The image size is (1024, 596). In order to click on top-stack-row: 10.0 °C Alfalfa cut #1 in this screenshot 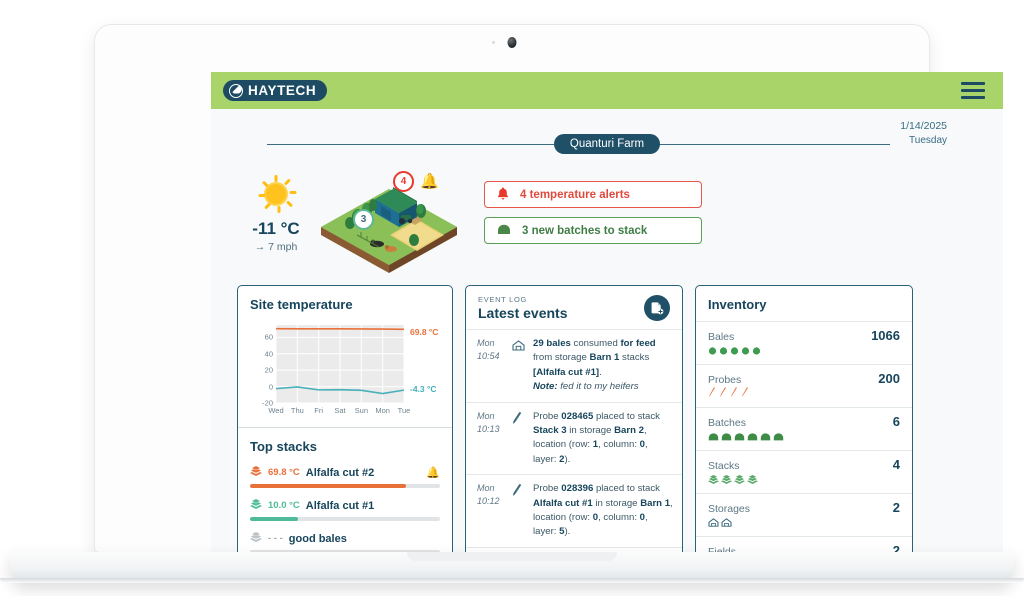, I will do `click(345, 510)`.